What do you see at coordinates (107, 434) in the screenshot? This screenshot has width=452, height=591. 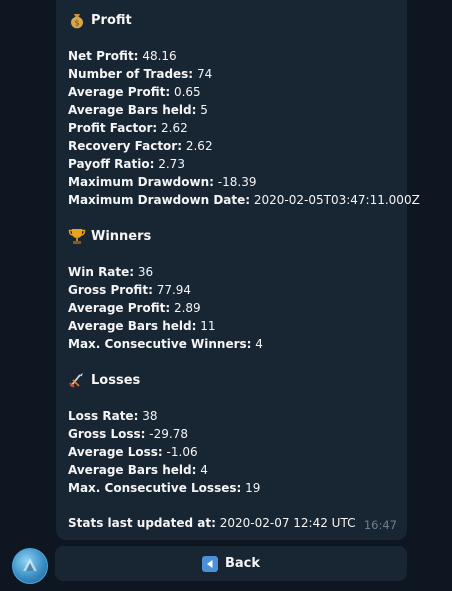 I see `stat-label: Gross Loss:` at bounding box center [107, 434].